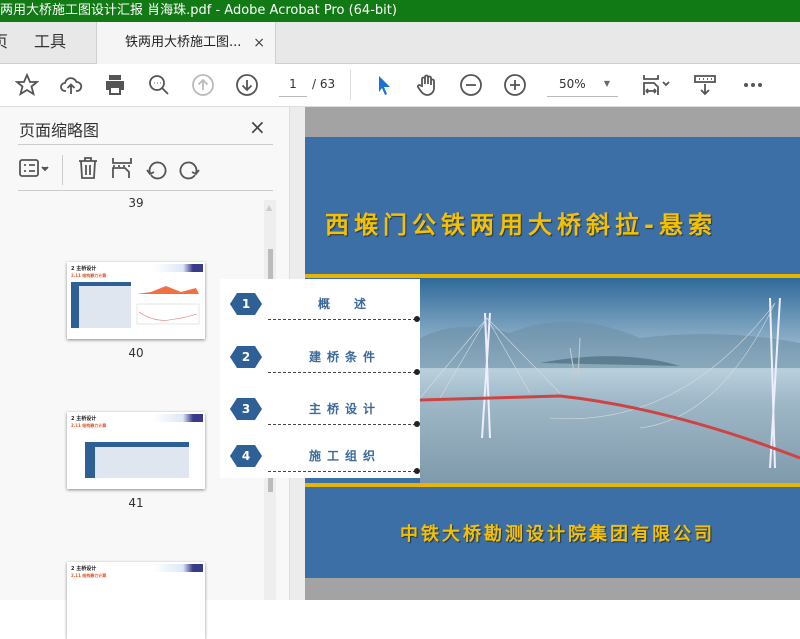 The width and height of the screenshot is (800, 639). I want to click on print-icon, so click(115, 85).